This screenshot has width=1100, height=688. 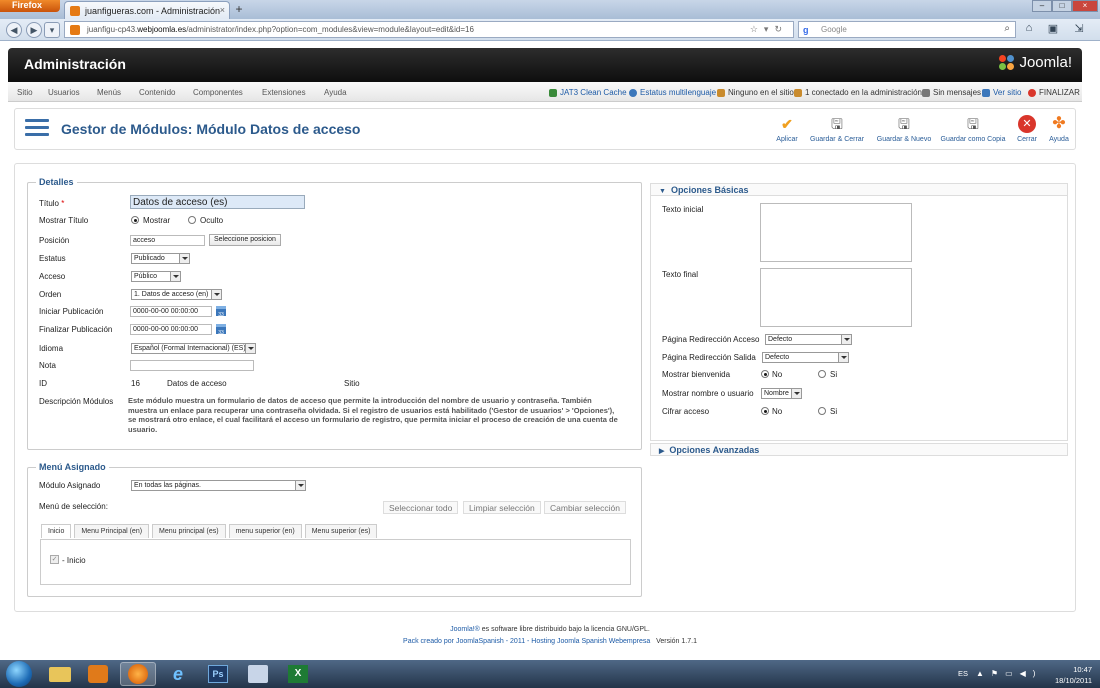 I want to click on bookmarks-icon: ▣, so click(x=1053, y=30).